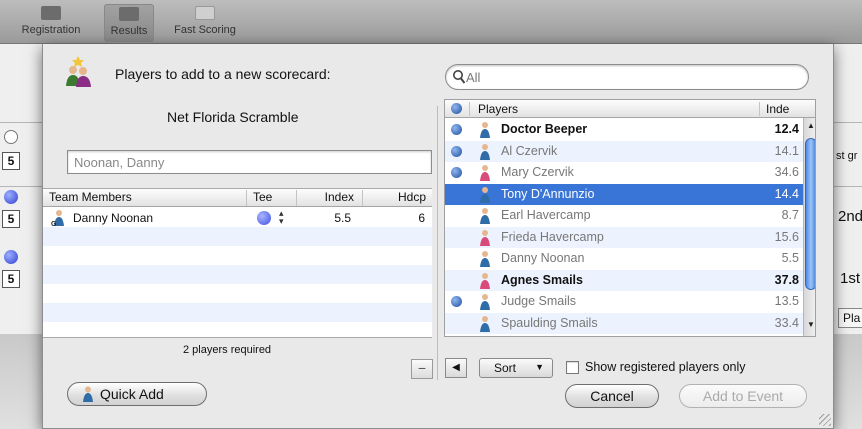 This screenshot has width=862, height=429. I want to click on players-scrollbar: ▲ ▼, so click(809, 227).